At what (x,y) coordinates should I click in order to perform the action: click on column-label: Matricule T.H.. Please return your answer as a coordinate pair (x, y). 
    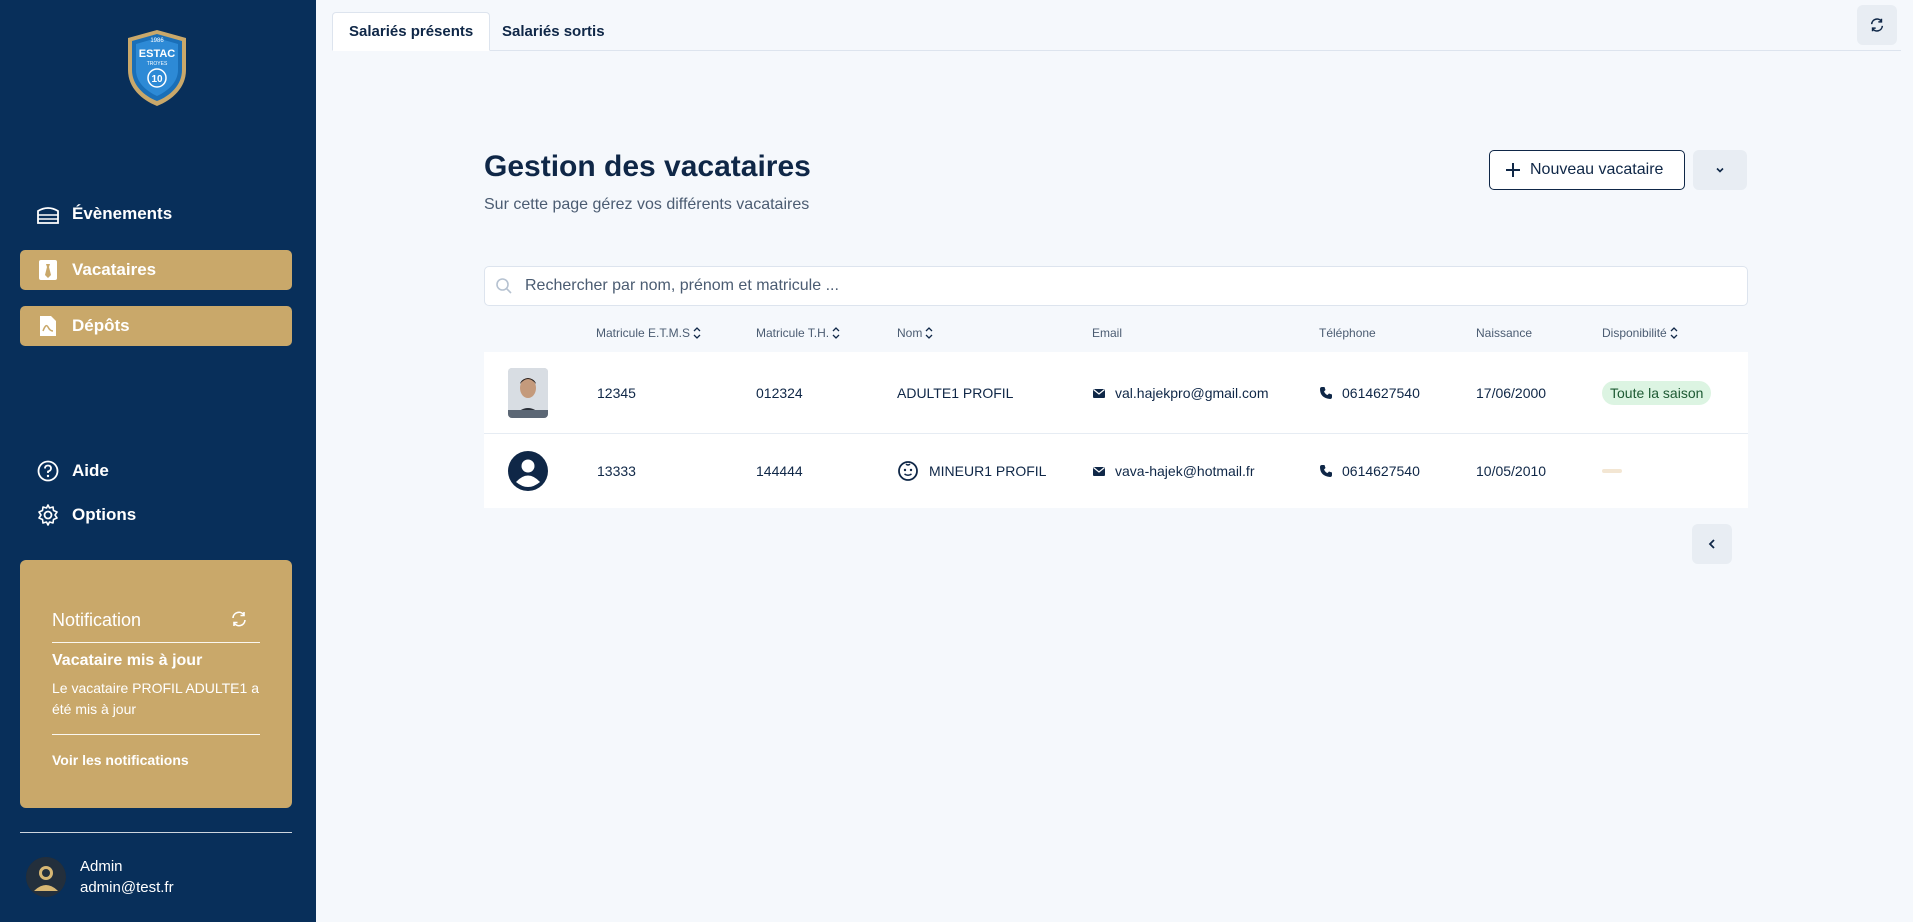
    Looking at the image, I should click on (793, 333).